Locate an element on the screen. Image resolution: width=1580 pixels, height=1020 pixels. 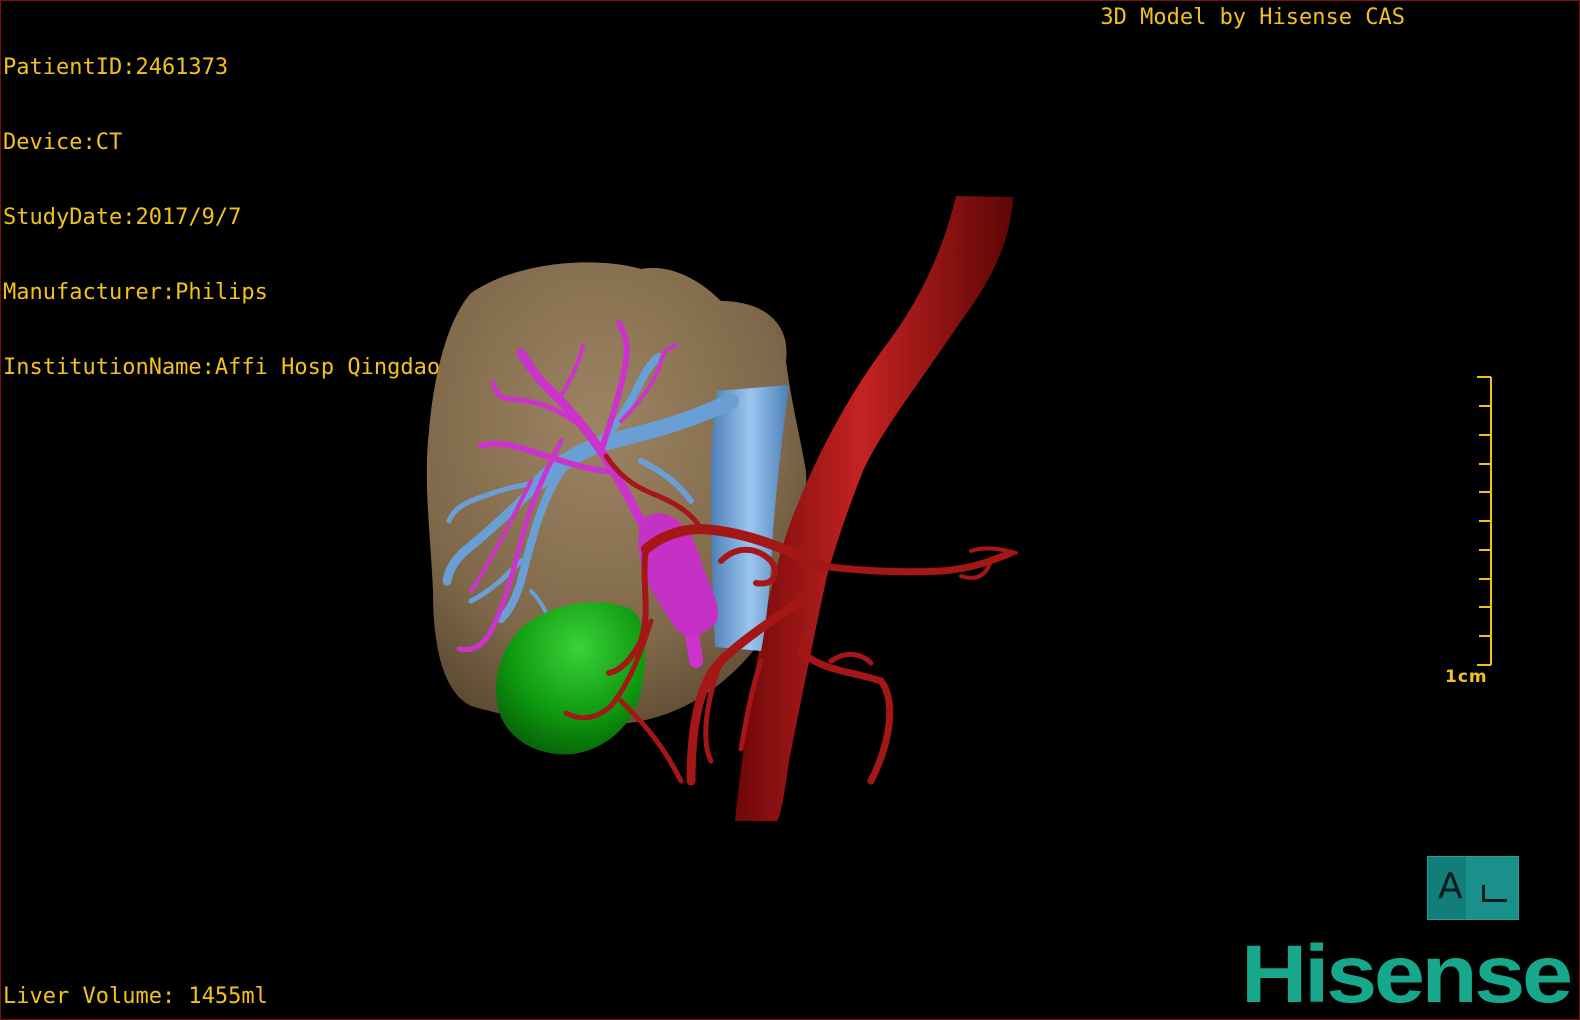
scale-bar-label: 1cm is located at coordinates (1466, 677).